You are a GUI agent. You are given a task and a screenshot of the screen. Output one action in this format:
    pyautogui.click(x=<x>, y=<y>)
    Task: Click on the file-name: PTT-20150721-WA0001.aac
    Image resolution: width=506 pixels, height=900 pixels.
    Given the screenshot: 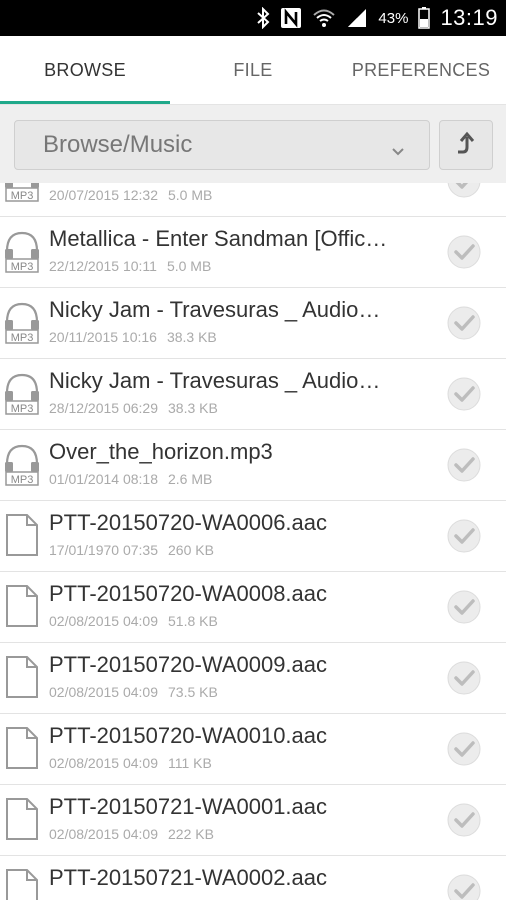 What is the action you would take?
    pyautogui.click(x=188, y=806)
    